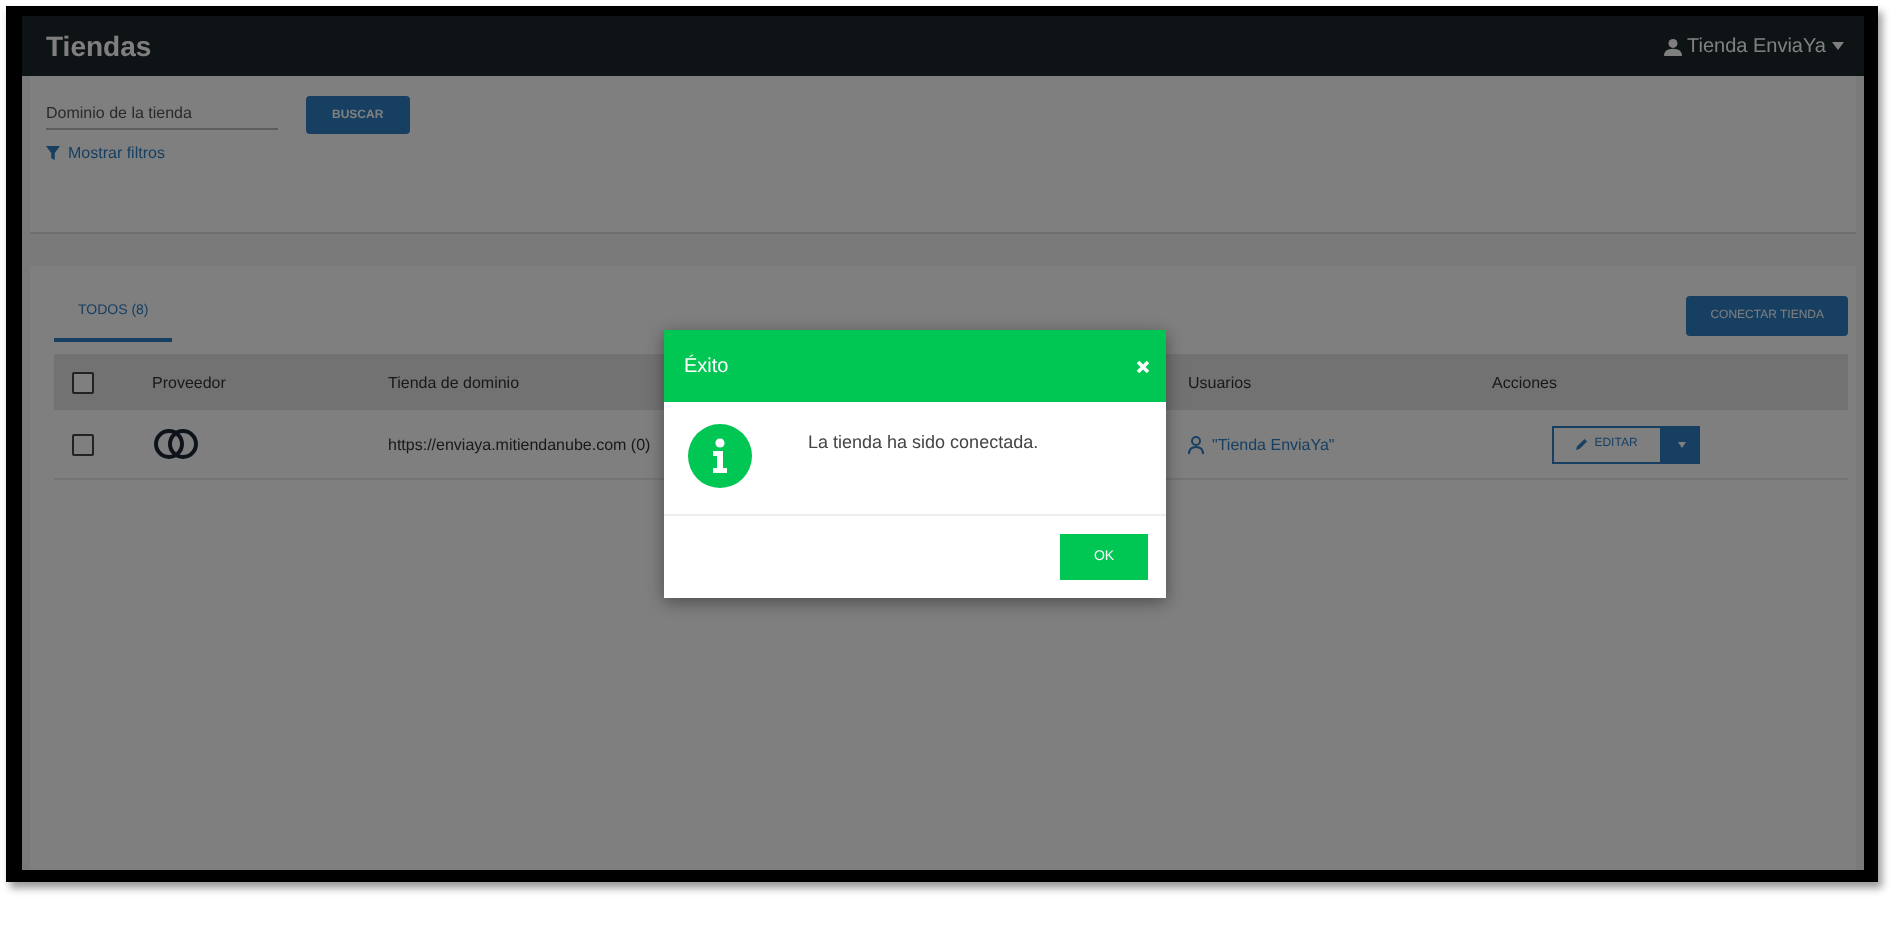 The image size is (1902, 932). I want to click on dropdown-button, so click(1681, 444).